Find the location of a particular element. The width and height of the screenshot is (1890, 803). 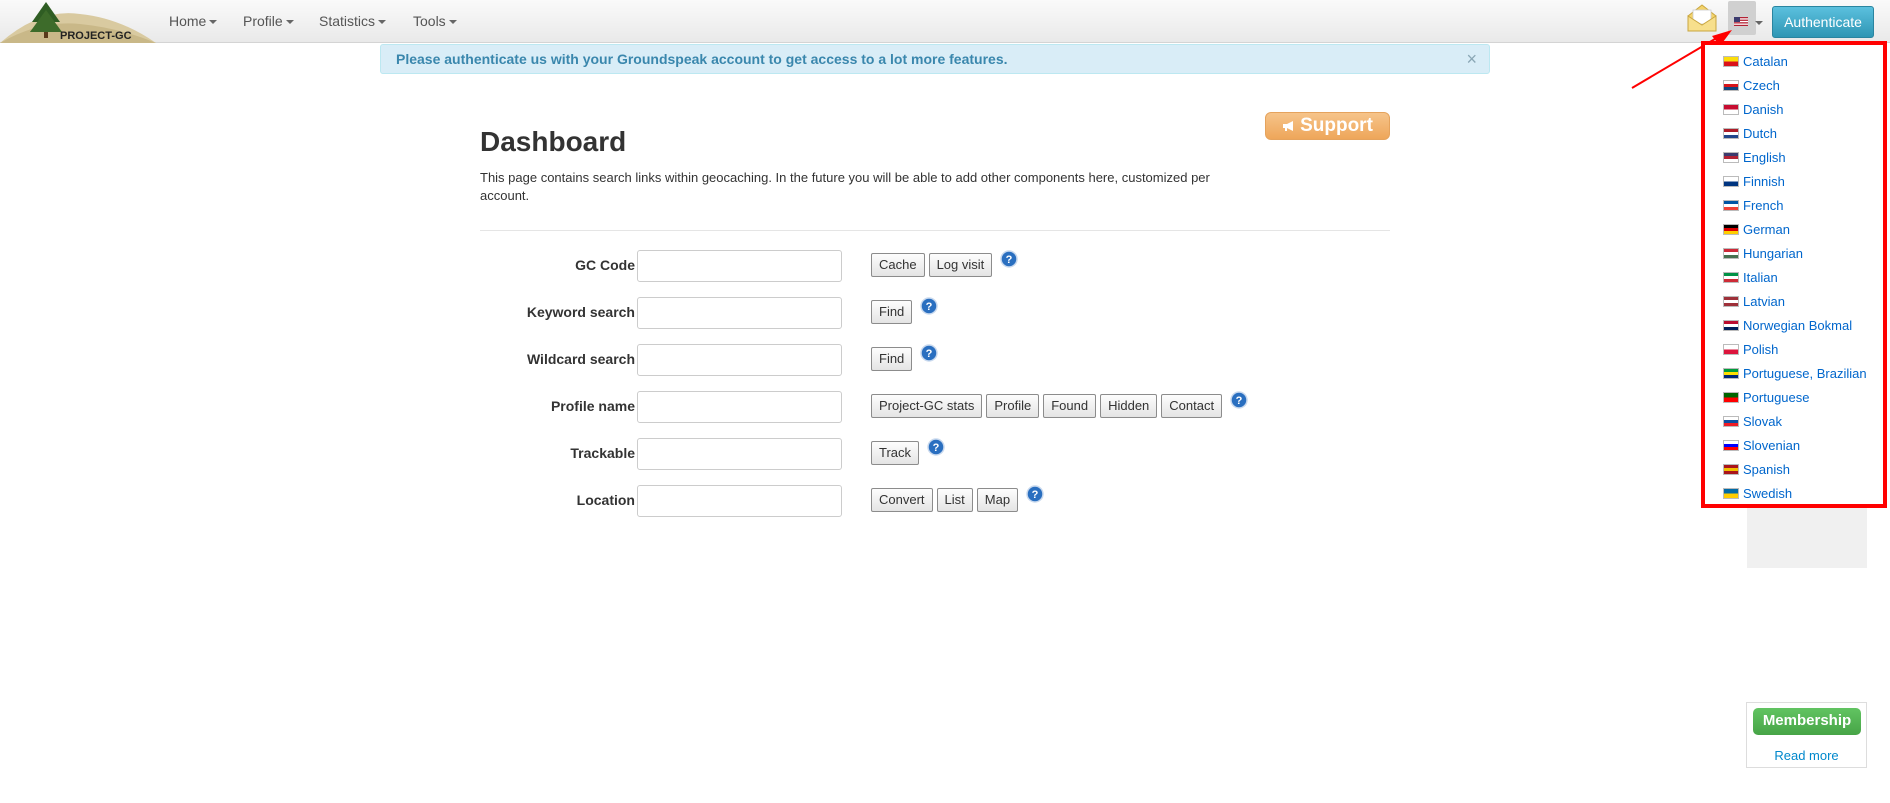

search-row-wildcard: Wildcard search Find ? is located at coordinates (930, 360).